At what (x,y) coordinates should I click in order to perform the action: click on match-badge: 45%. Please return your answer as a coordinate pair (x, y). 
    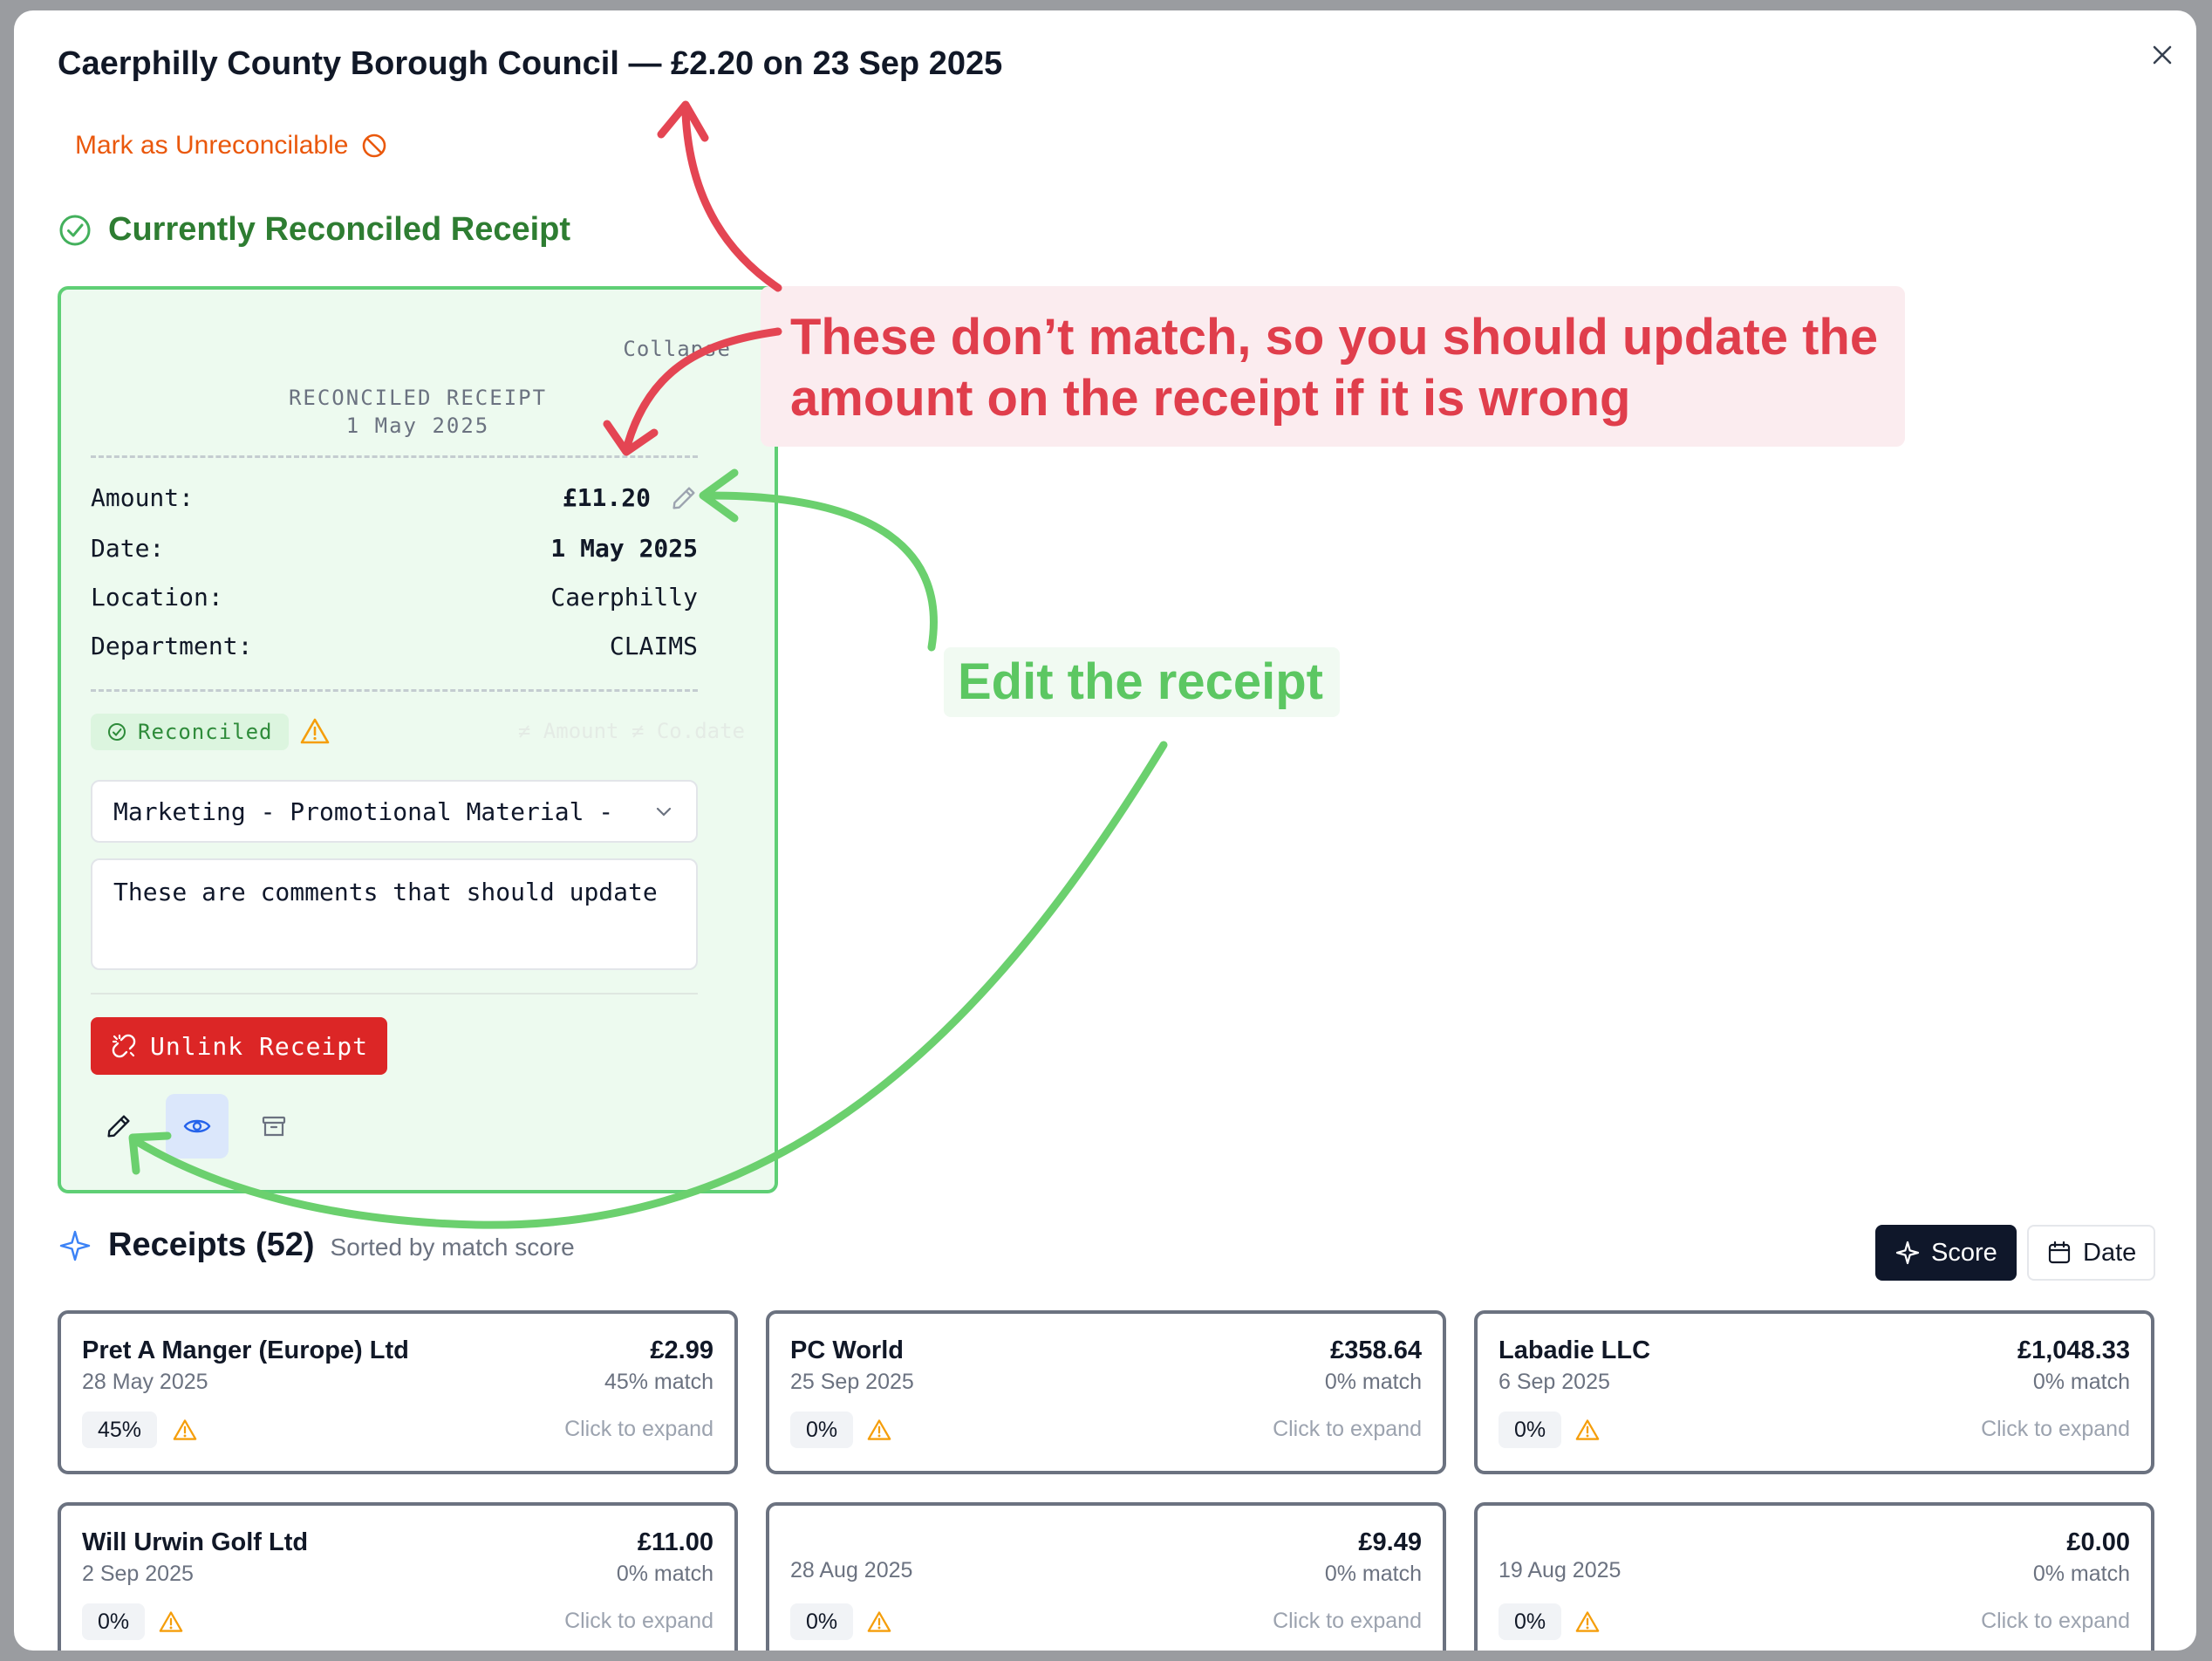
    Looking at the image, I should click on (120, 1430).